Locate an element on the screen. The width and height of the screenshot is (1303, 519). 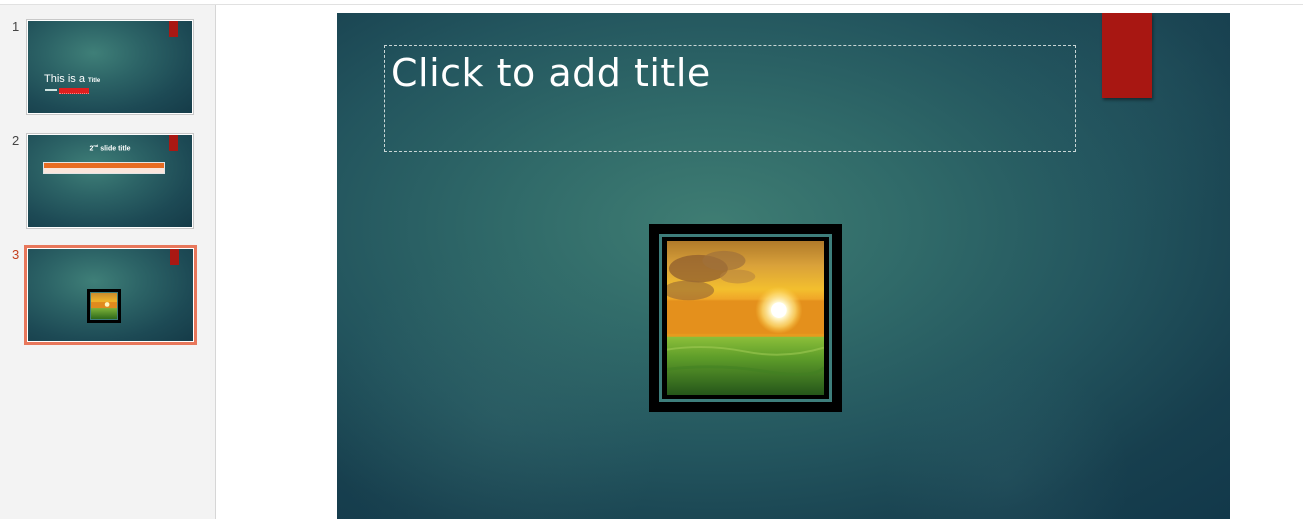
thumbnail-row-2: 2 2nd slide title is located at coordinates (107, 183).